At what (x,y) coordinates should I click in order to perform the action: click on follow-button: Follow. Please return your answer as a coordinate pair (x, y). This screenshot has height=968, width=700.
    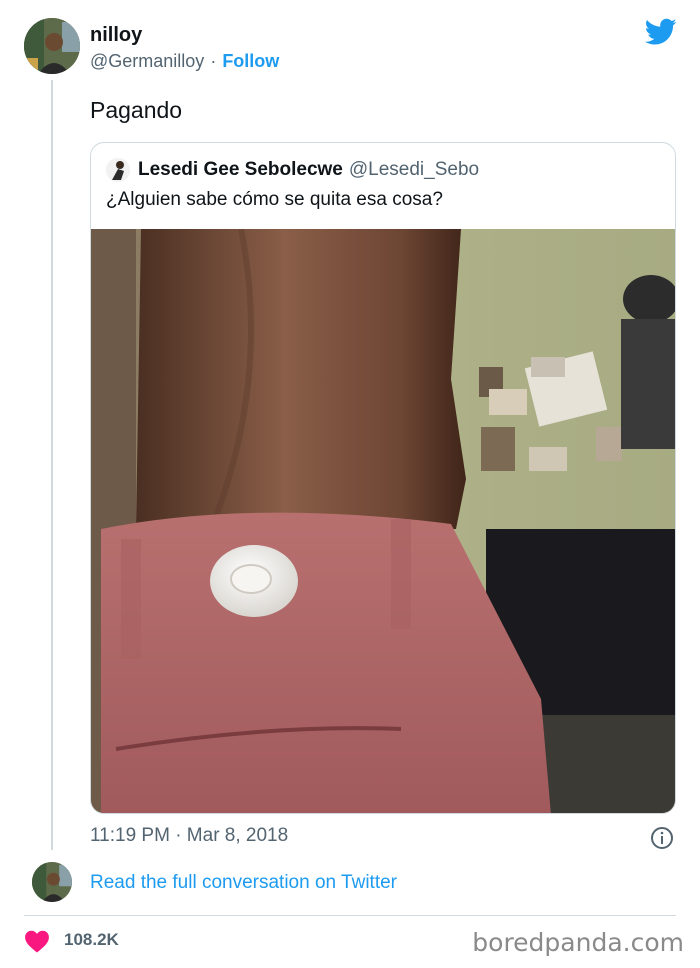
    Looking at the image, I should click on (250, 61).